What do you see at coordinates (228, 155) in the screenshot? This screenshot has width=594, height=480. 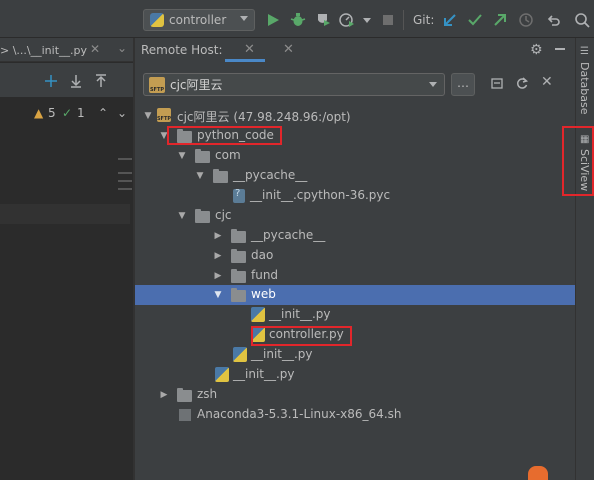 I see `tree-label: com` at bounding box center [228, 155].